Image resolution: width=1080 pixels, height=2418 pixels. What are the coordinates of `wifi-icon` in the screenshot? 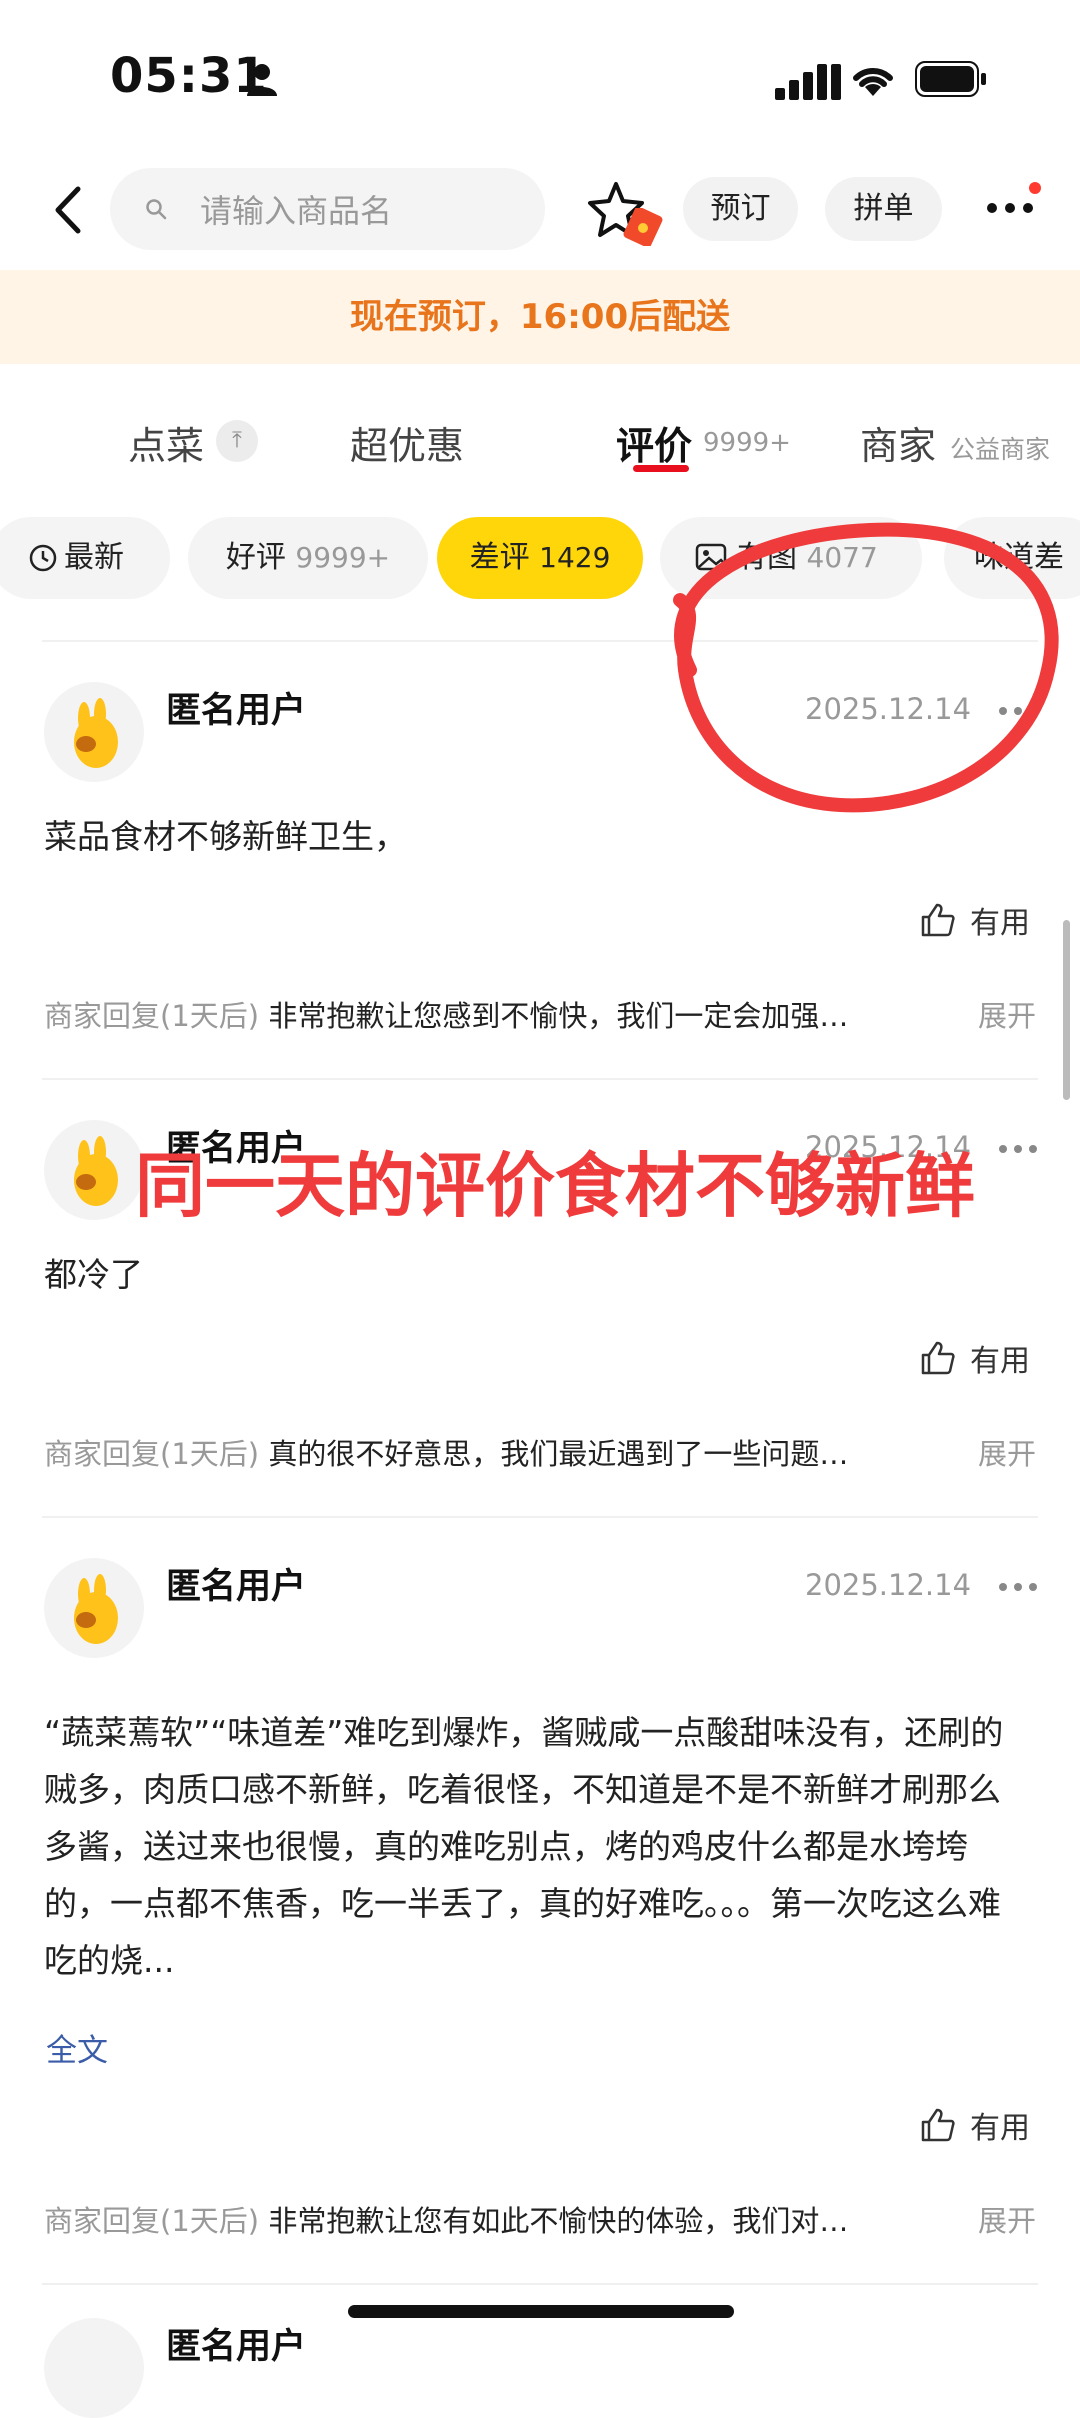 It's located at (873, 81).